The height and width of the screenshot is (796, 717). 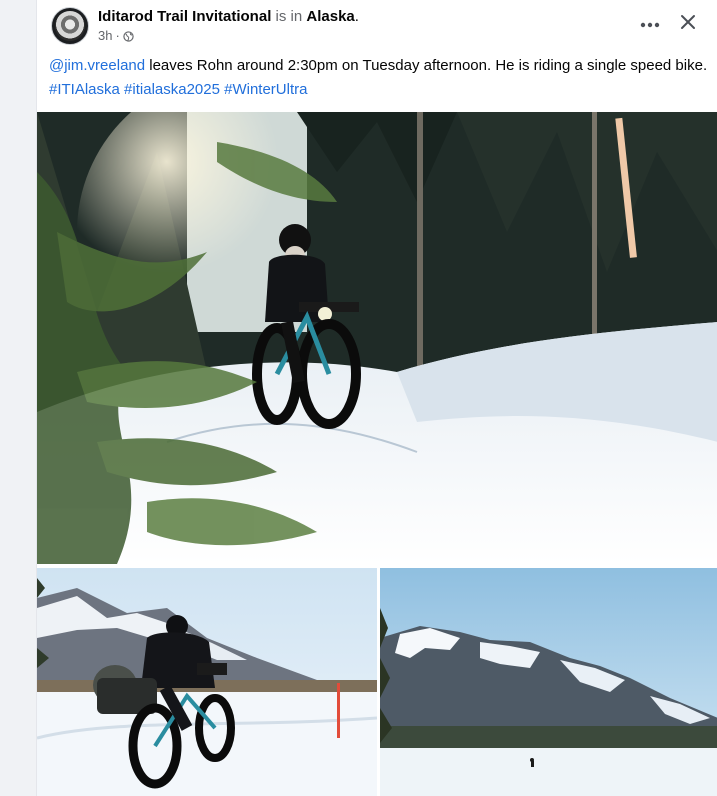 What do you see at coordinates (356, 16) in the screenshot?
I see `location-suffix: .` at bounding box center [356, 16].